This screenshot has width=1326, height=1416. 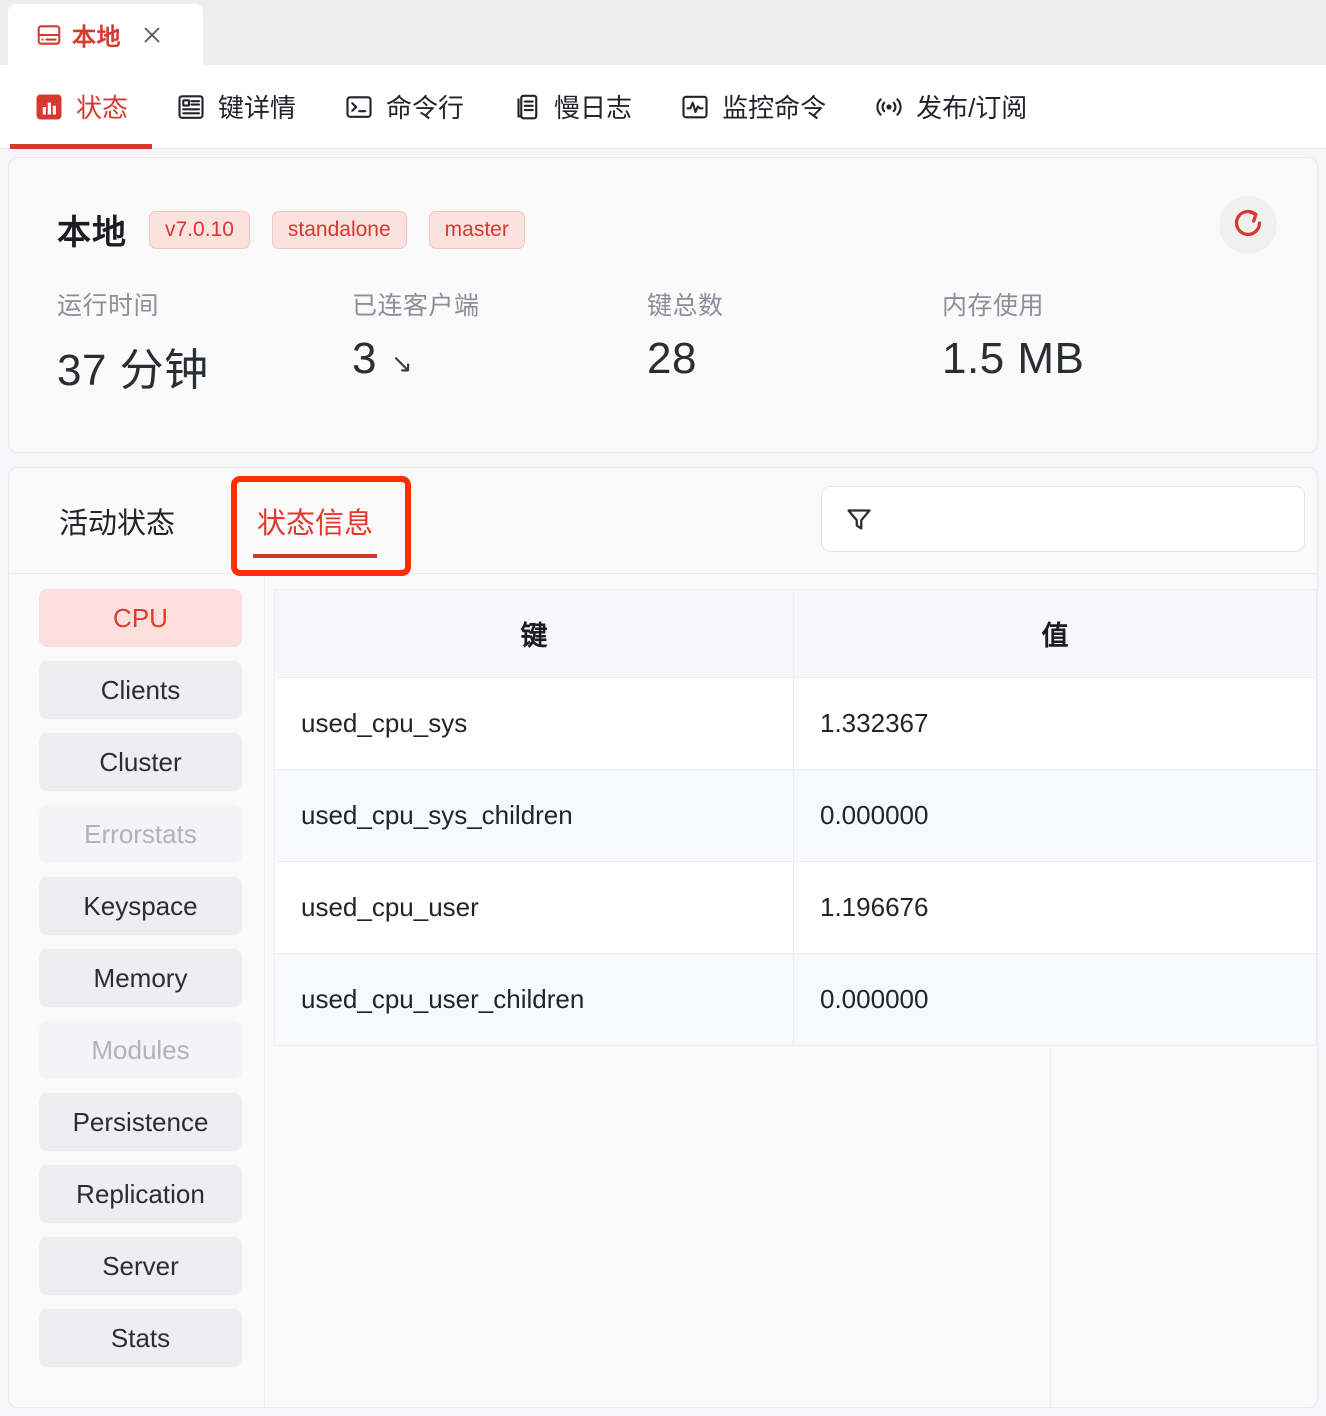 What do you see at coordinates (499, 359) in the screenshot?
I see `stat-connected-clients-value-row: 3 ↘` at bounding box center [499, 359].